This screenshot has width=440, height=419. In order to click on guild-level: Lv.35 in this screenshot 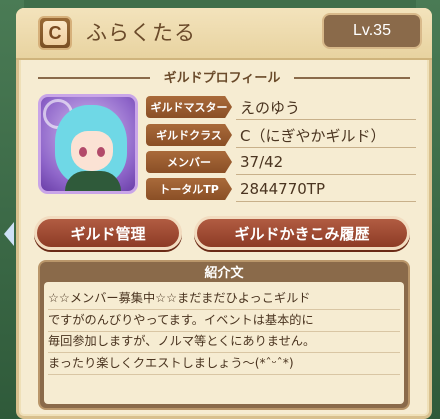, I will do `click(372, 31)`.